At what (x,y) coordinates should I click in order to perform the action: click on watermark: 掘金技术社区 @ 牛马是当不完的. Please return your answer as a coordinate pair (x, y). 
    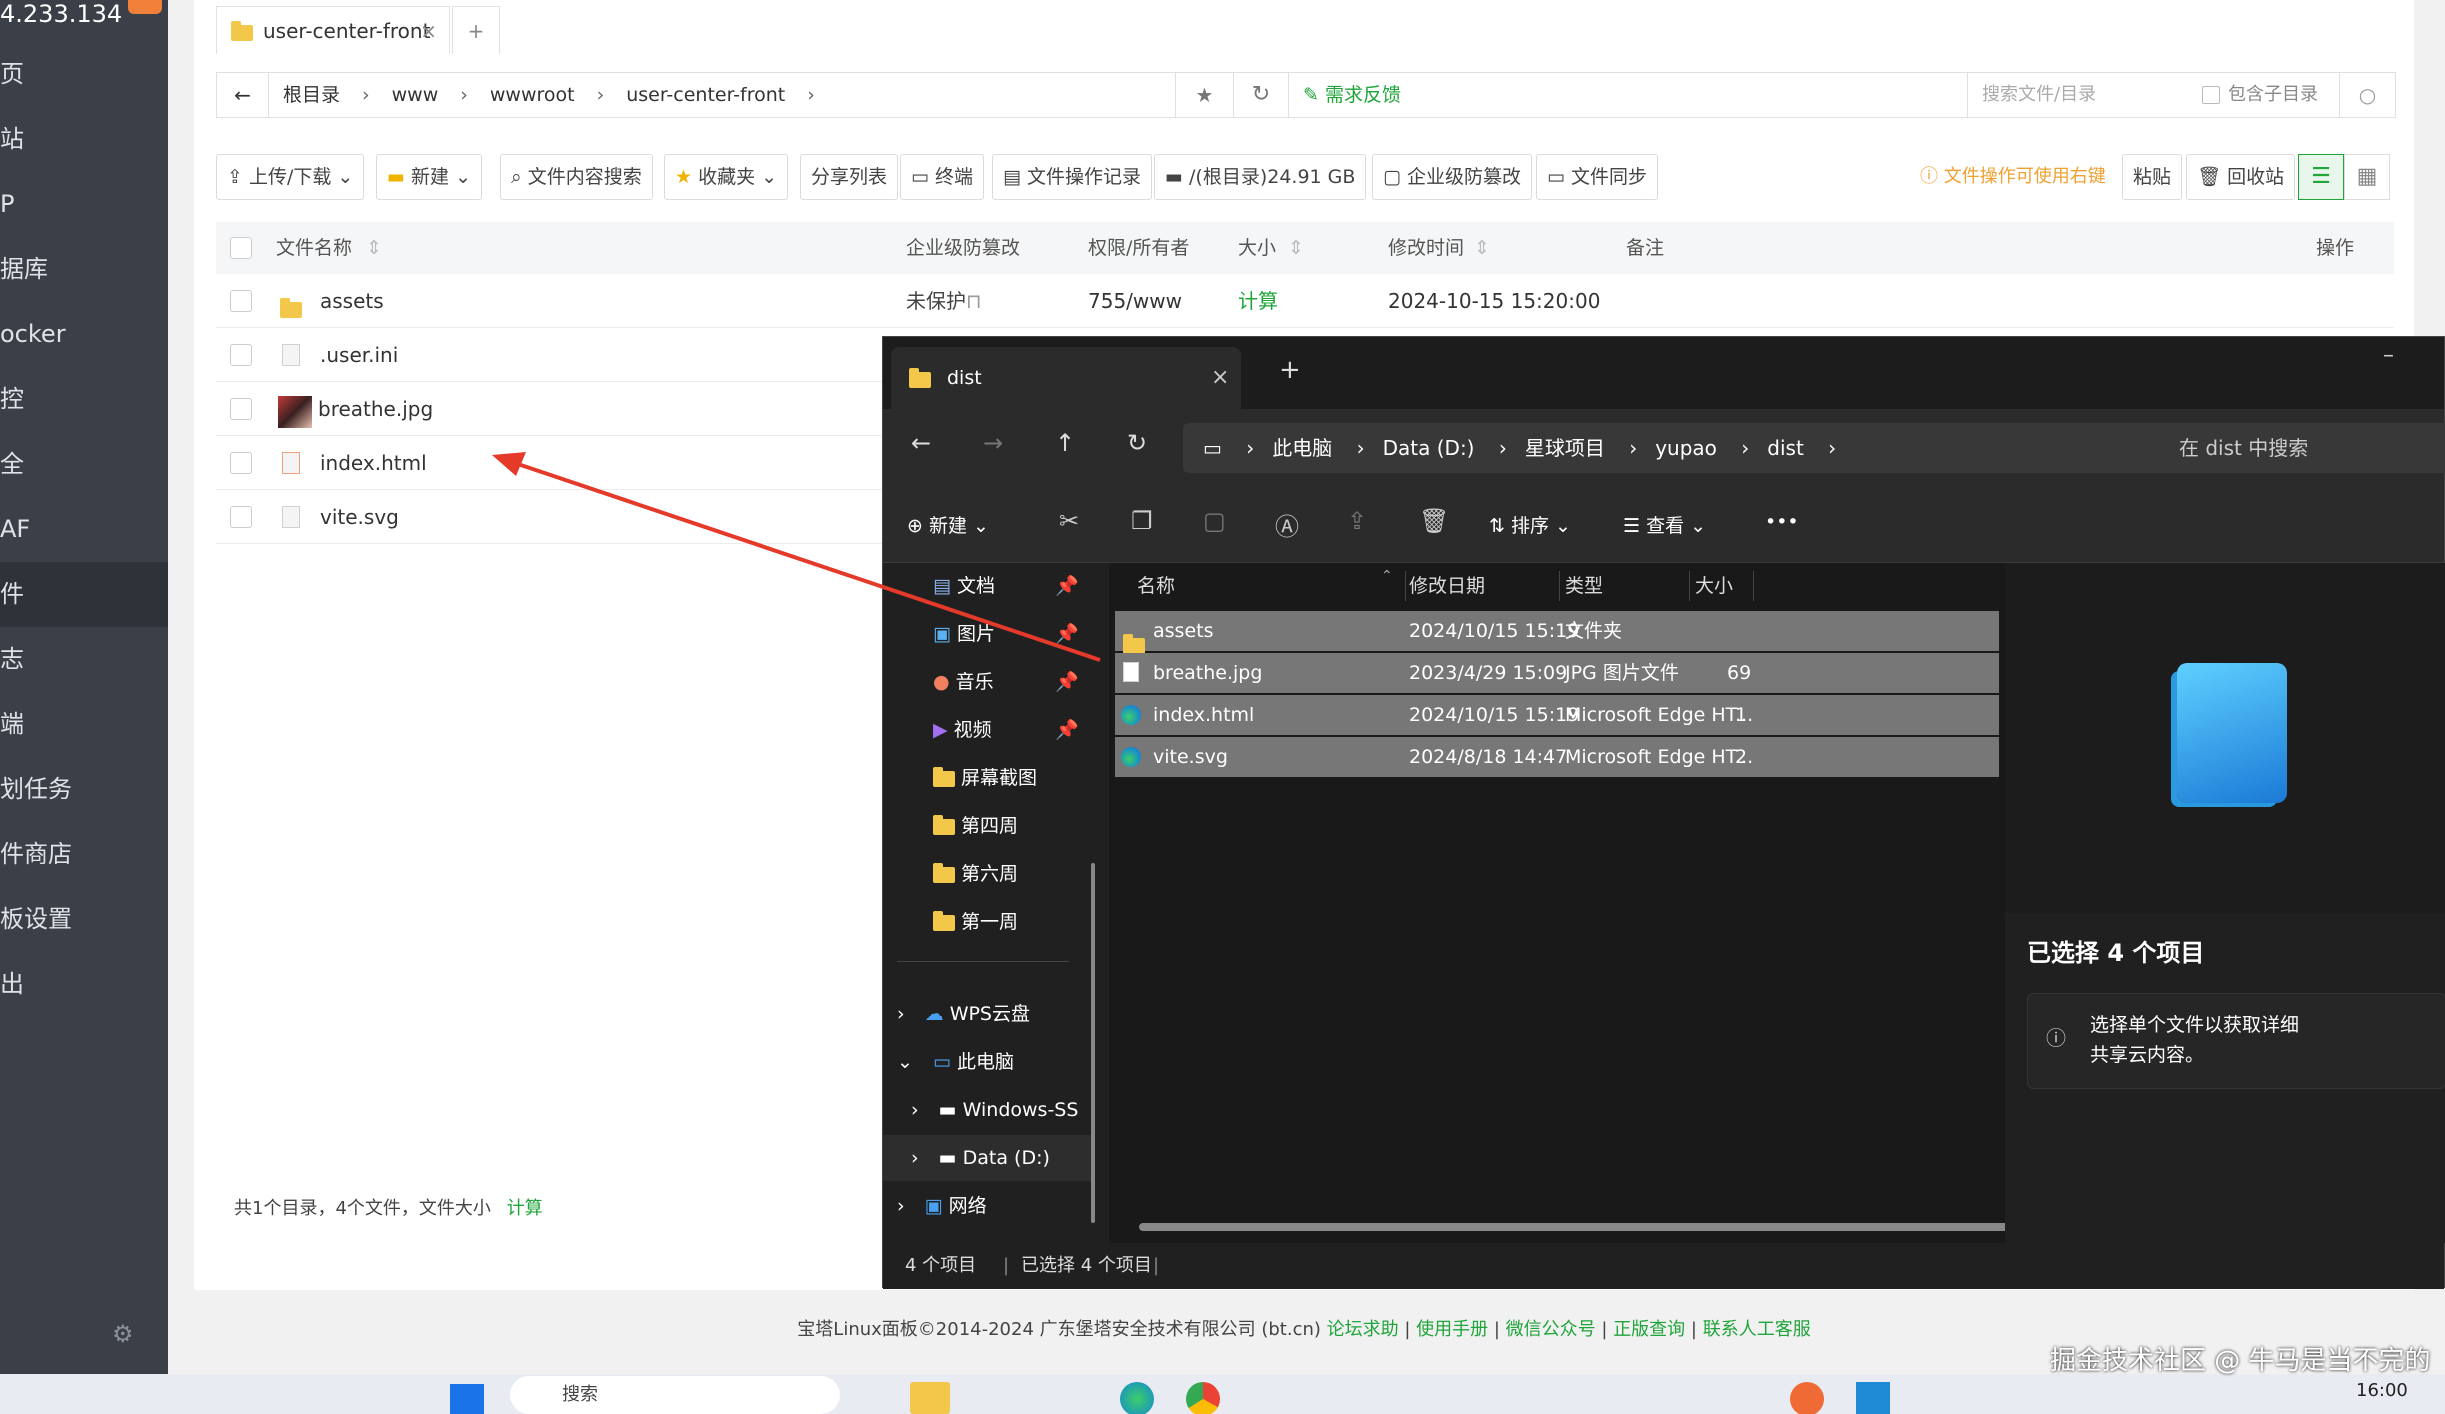
    Looking at the image, I should click on (2240, 1361).